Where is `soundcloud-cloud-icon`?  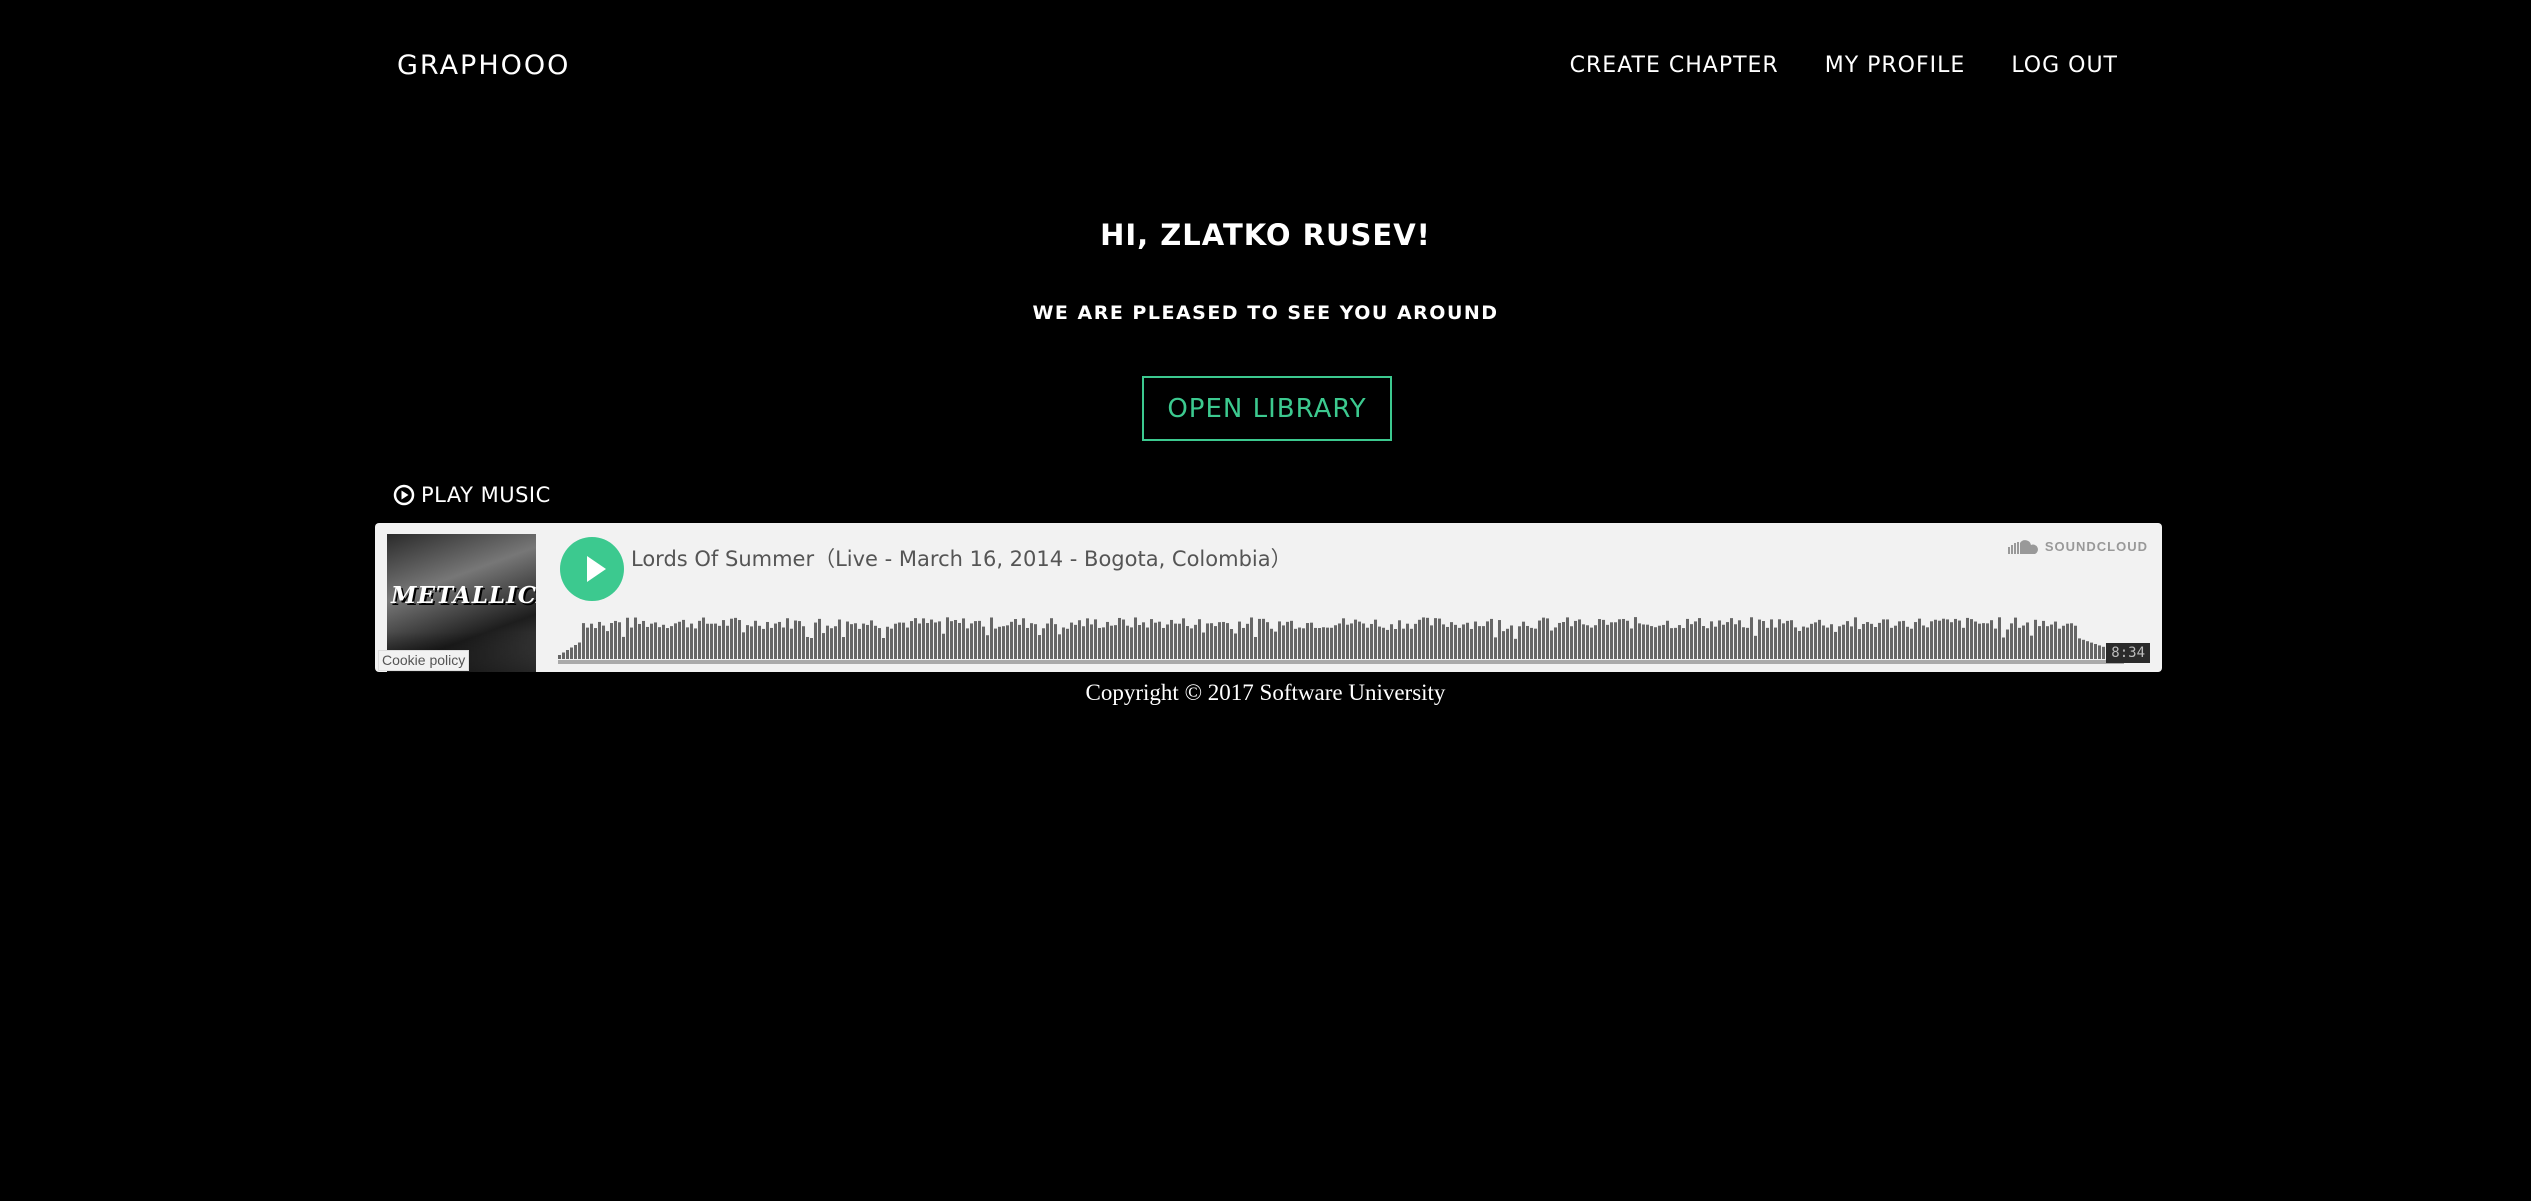
soundcloud-cloud-icon is located at coordinates (2022, 546).